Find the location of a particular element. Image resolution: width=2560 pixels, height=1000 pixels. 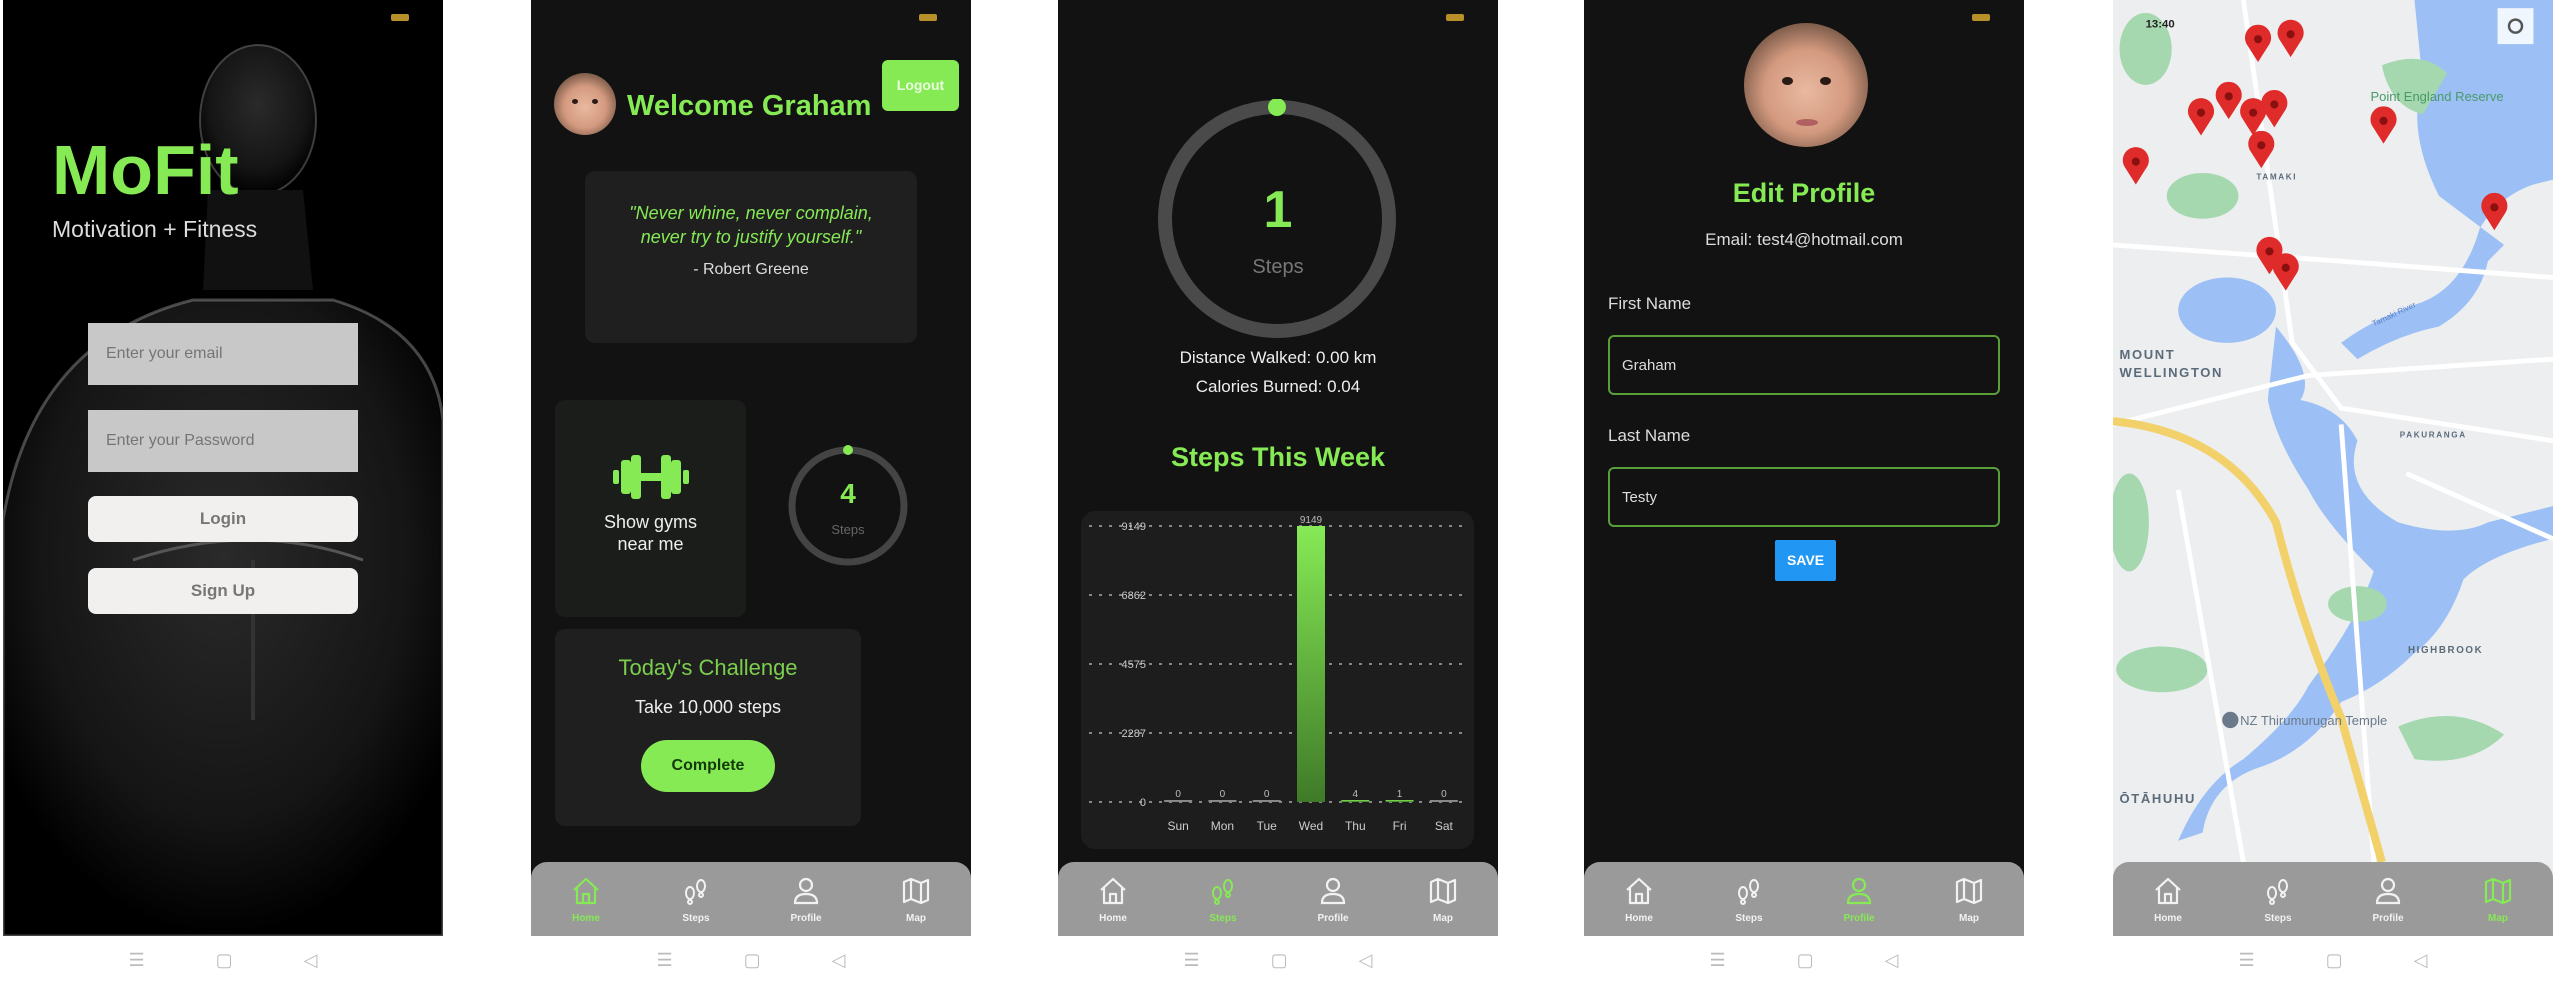

y-tick-label: 0 is located at coordinates (1143, 803).